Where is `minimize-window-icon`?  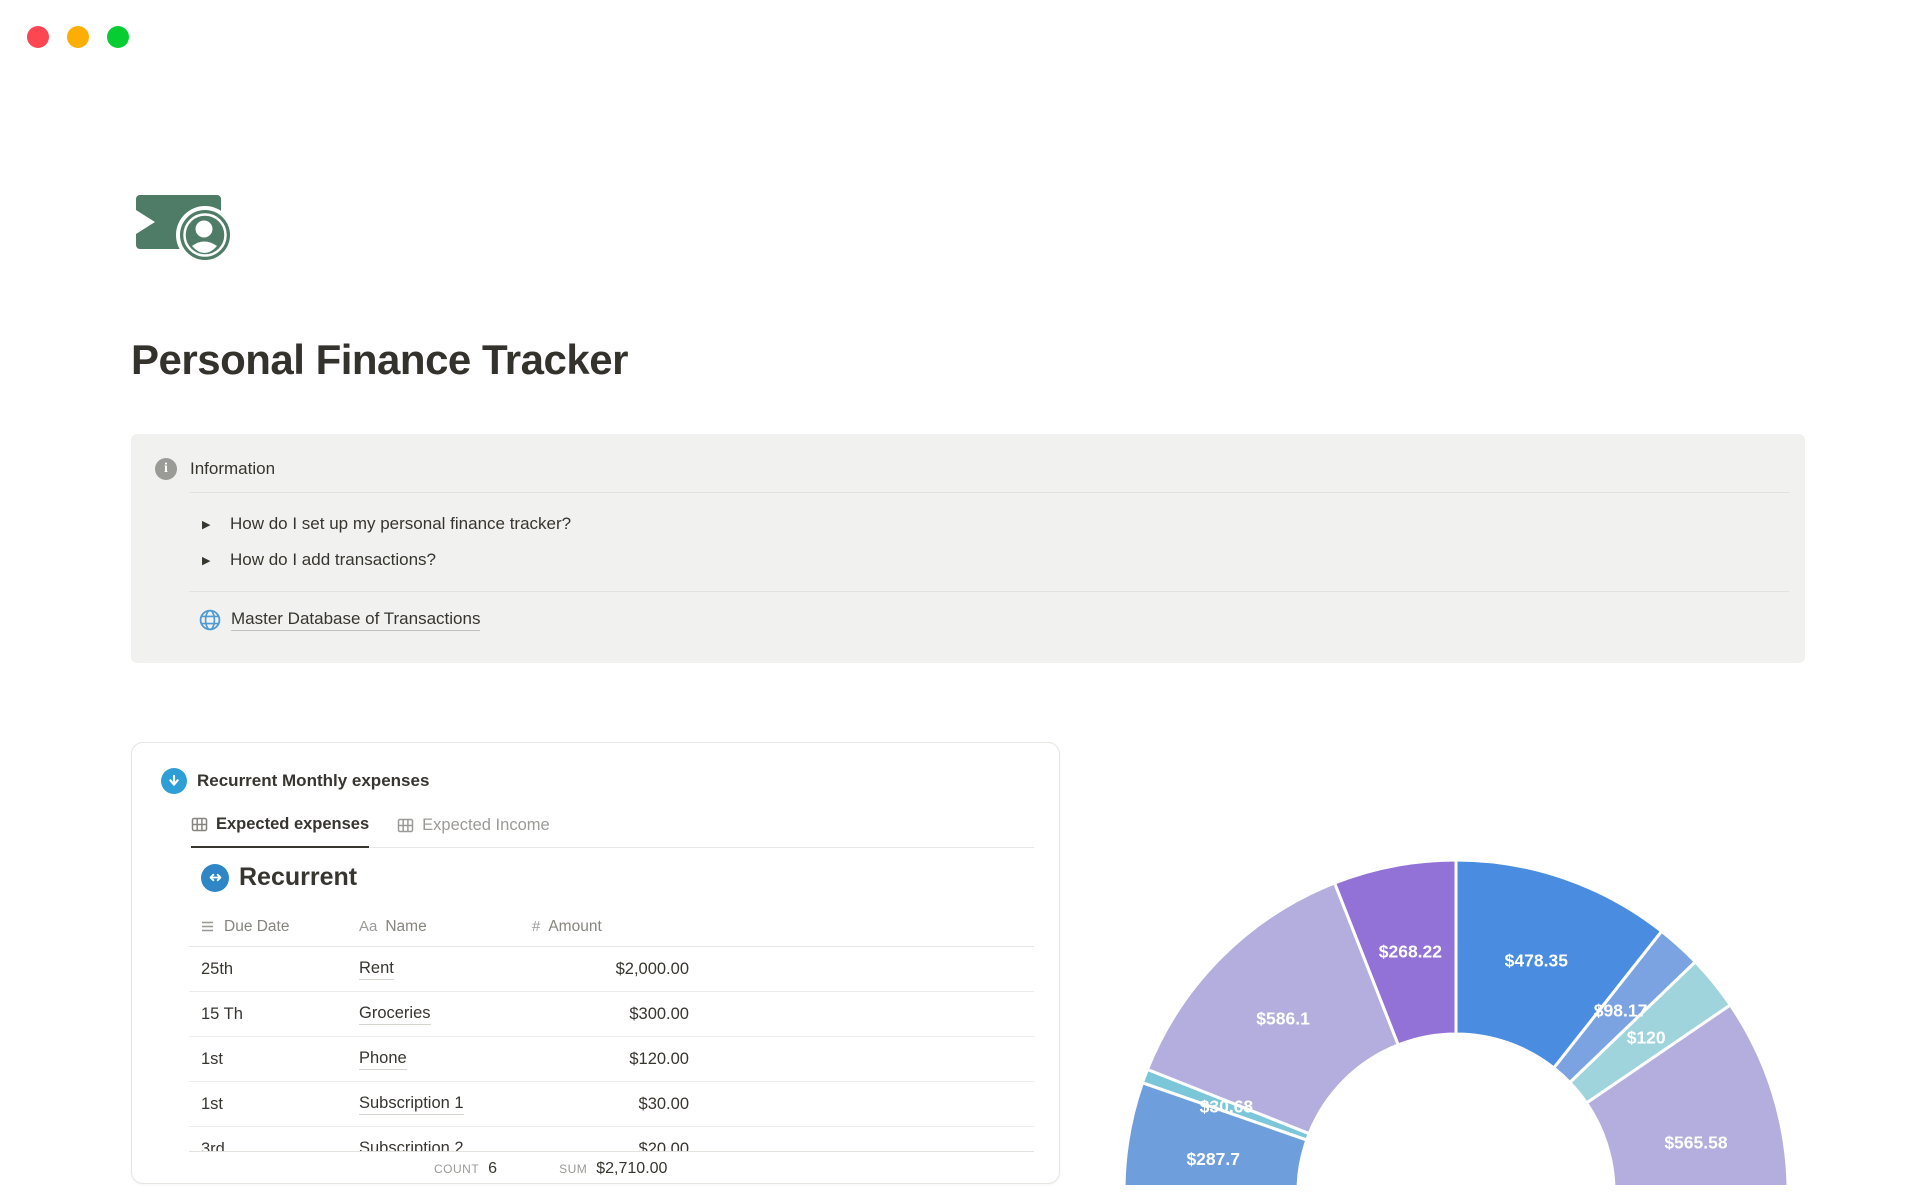
minimize-window-icon is located at coordinates (78, 37).